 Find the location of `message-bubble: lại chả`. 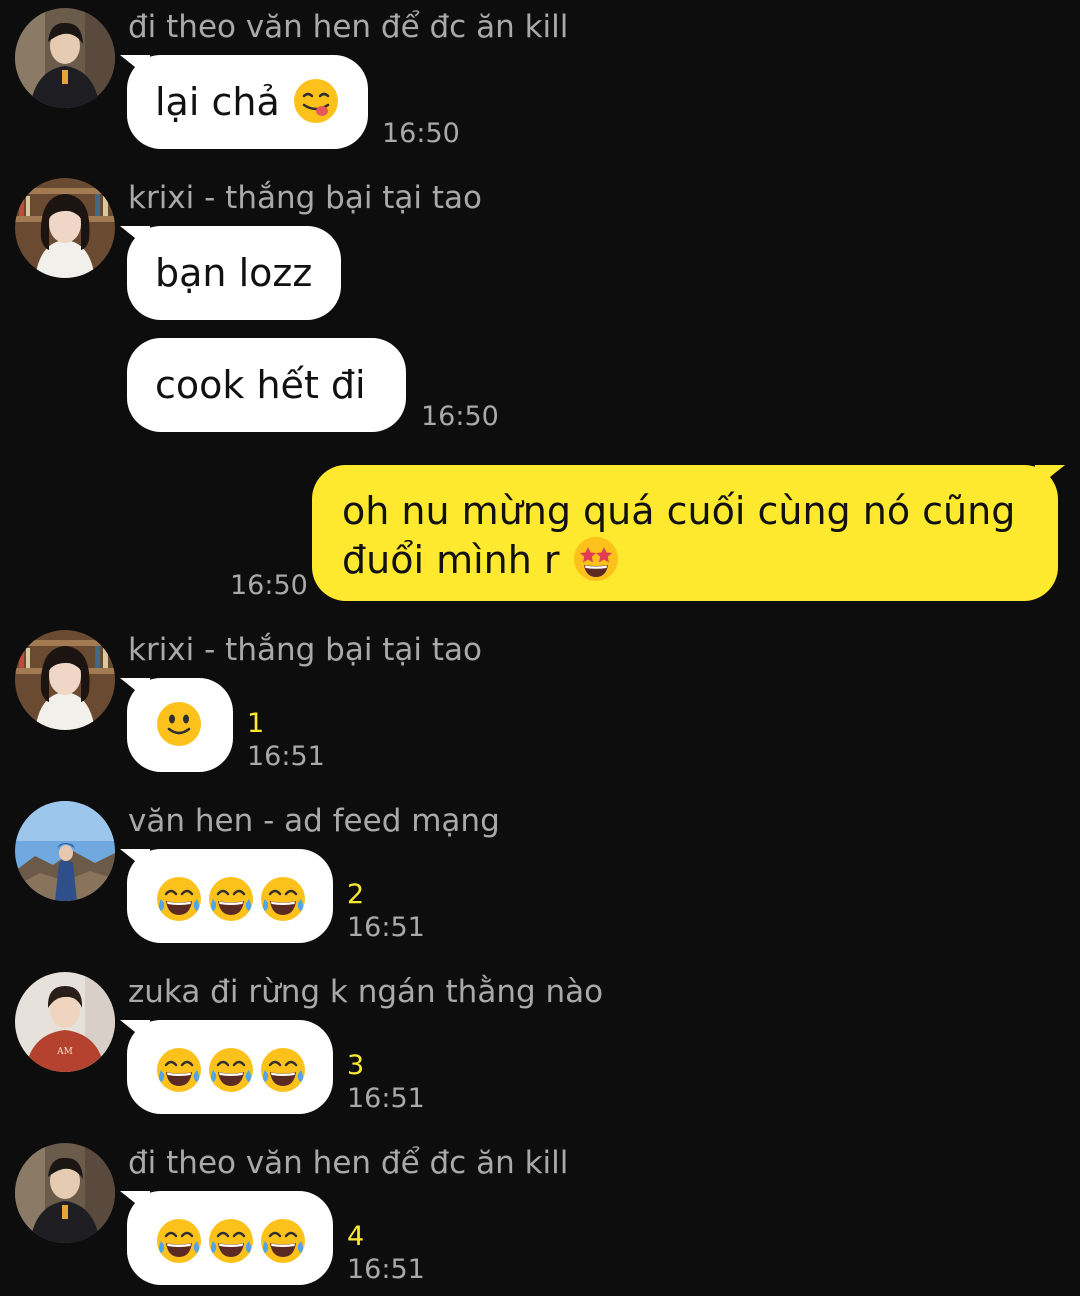

message-bubble: lại chả is located at coordinates (247, 102).